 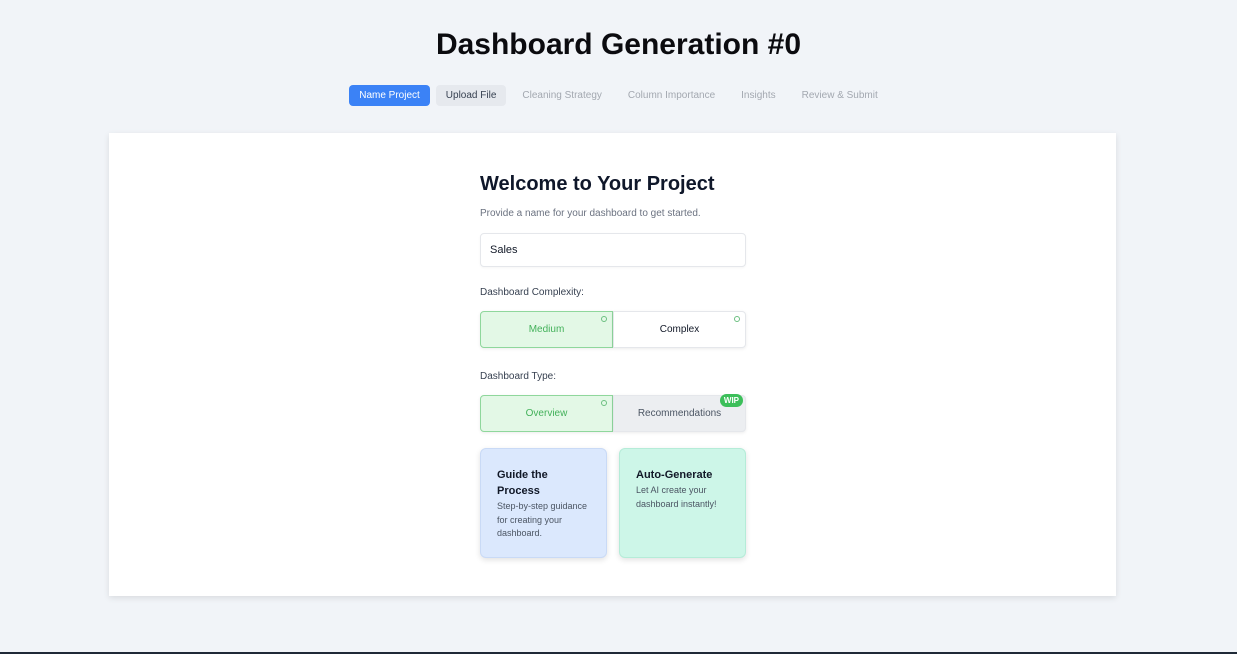 What do you see at coordinates (597, 184) in the screenshot?
I see `form-heading: Welcome to Your Project` at bounding box center [597, 184].